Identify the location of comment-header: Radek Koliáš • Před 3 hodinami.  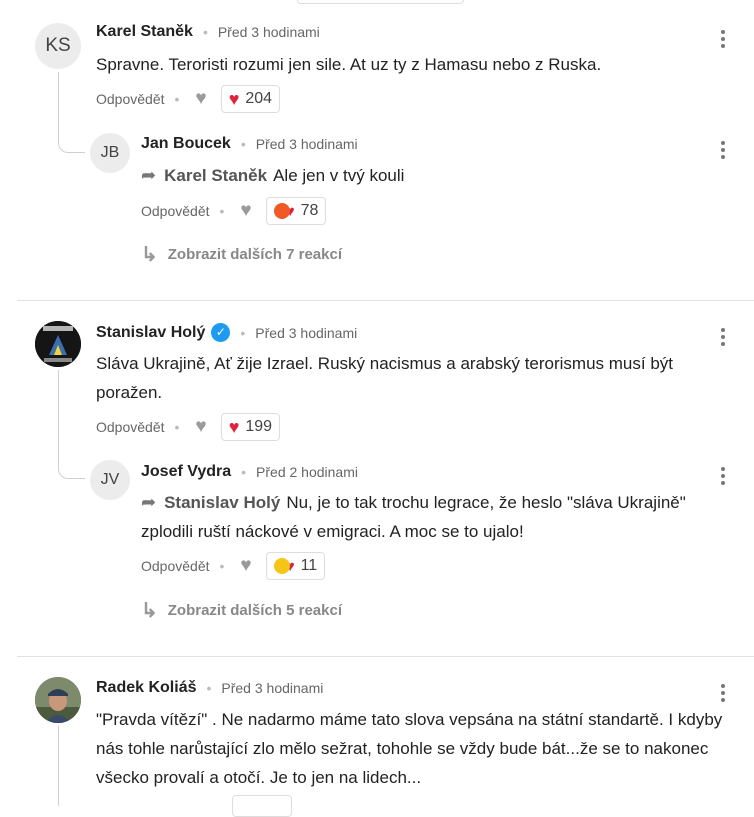
(209, 688).